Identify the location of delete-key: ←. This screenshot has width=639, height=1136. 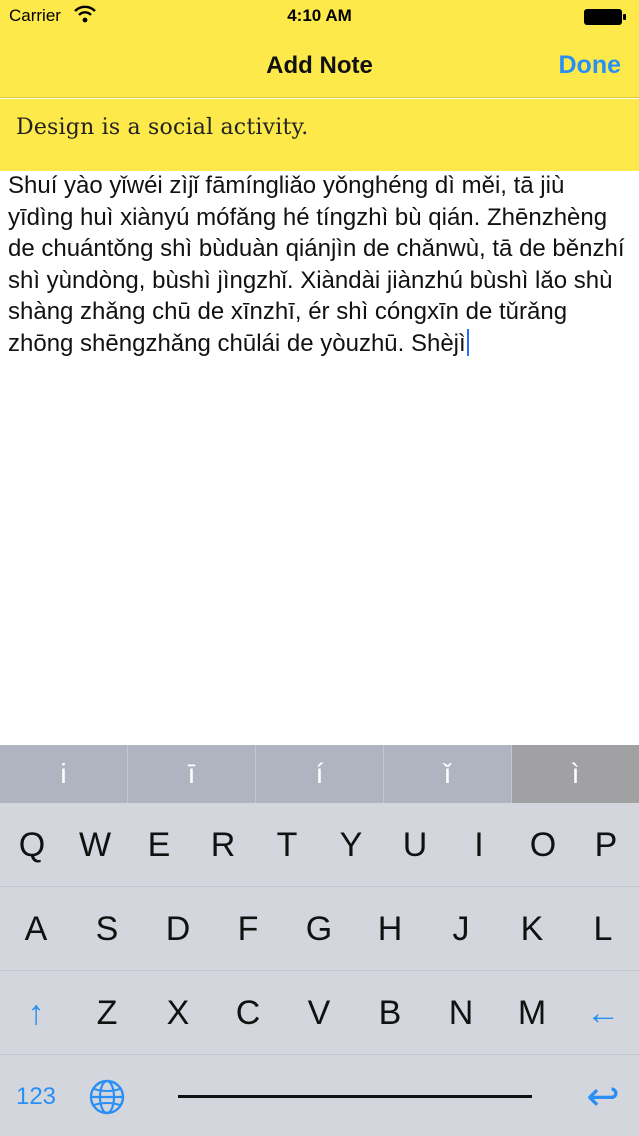
(603, 1013).